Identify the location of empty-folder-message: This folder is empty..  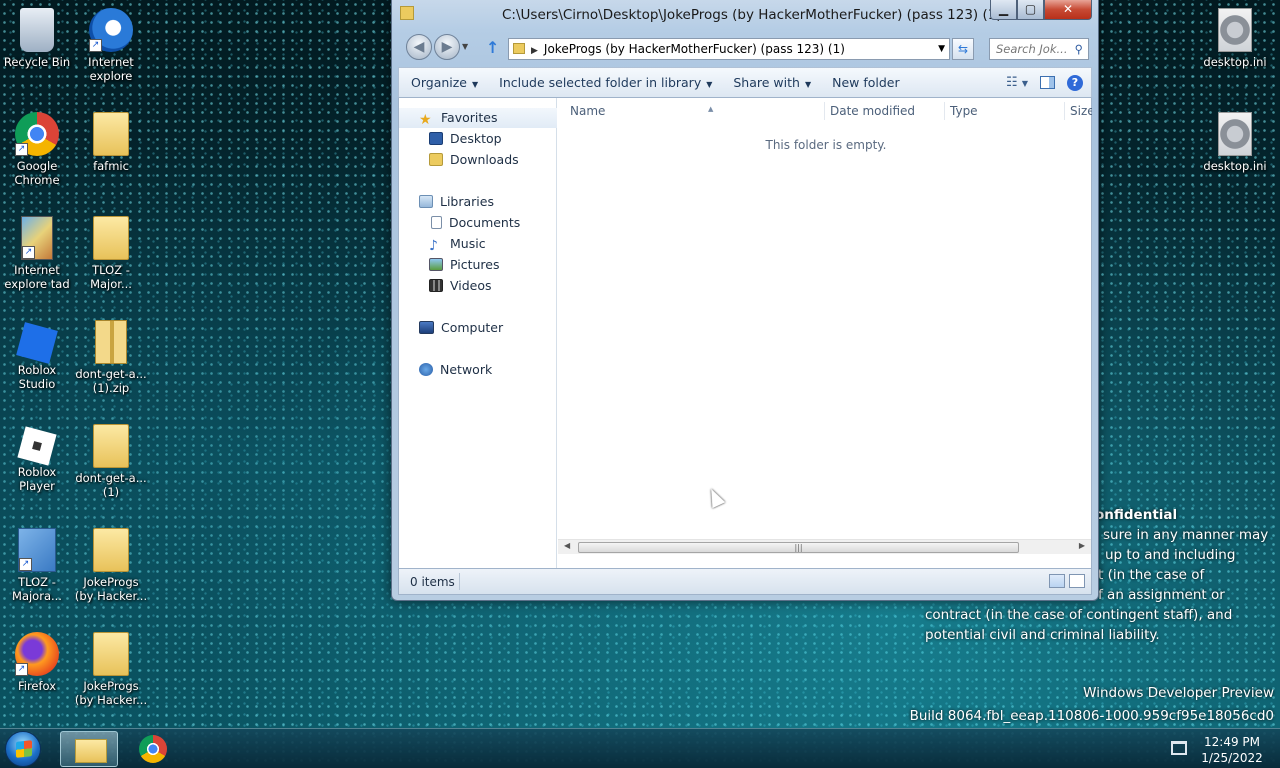
(826, 145).